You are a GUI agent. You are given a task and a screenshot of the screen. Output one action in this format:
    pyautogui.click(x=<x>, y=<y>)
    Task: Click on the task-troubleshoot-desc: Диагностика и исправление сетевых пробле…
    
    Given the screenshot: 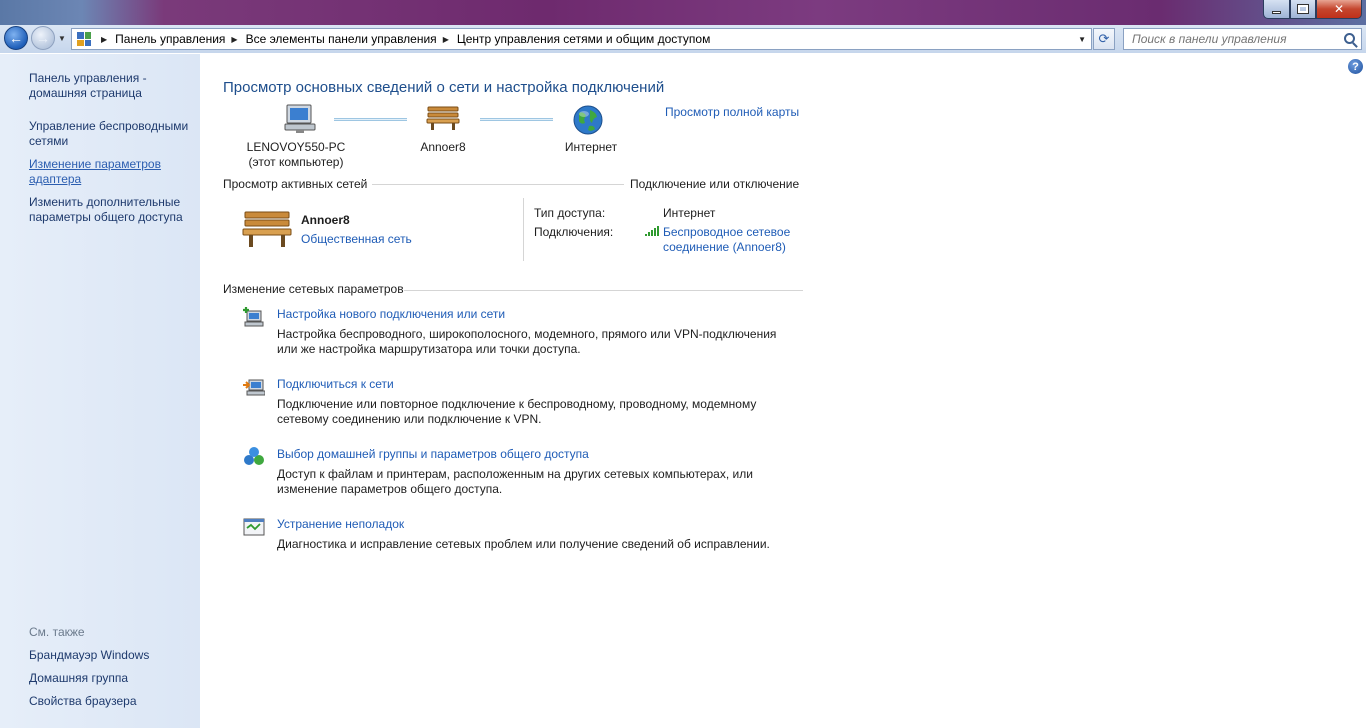 What is the action you would take?
    pyautogui.click(x=542, y=544)
    